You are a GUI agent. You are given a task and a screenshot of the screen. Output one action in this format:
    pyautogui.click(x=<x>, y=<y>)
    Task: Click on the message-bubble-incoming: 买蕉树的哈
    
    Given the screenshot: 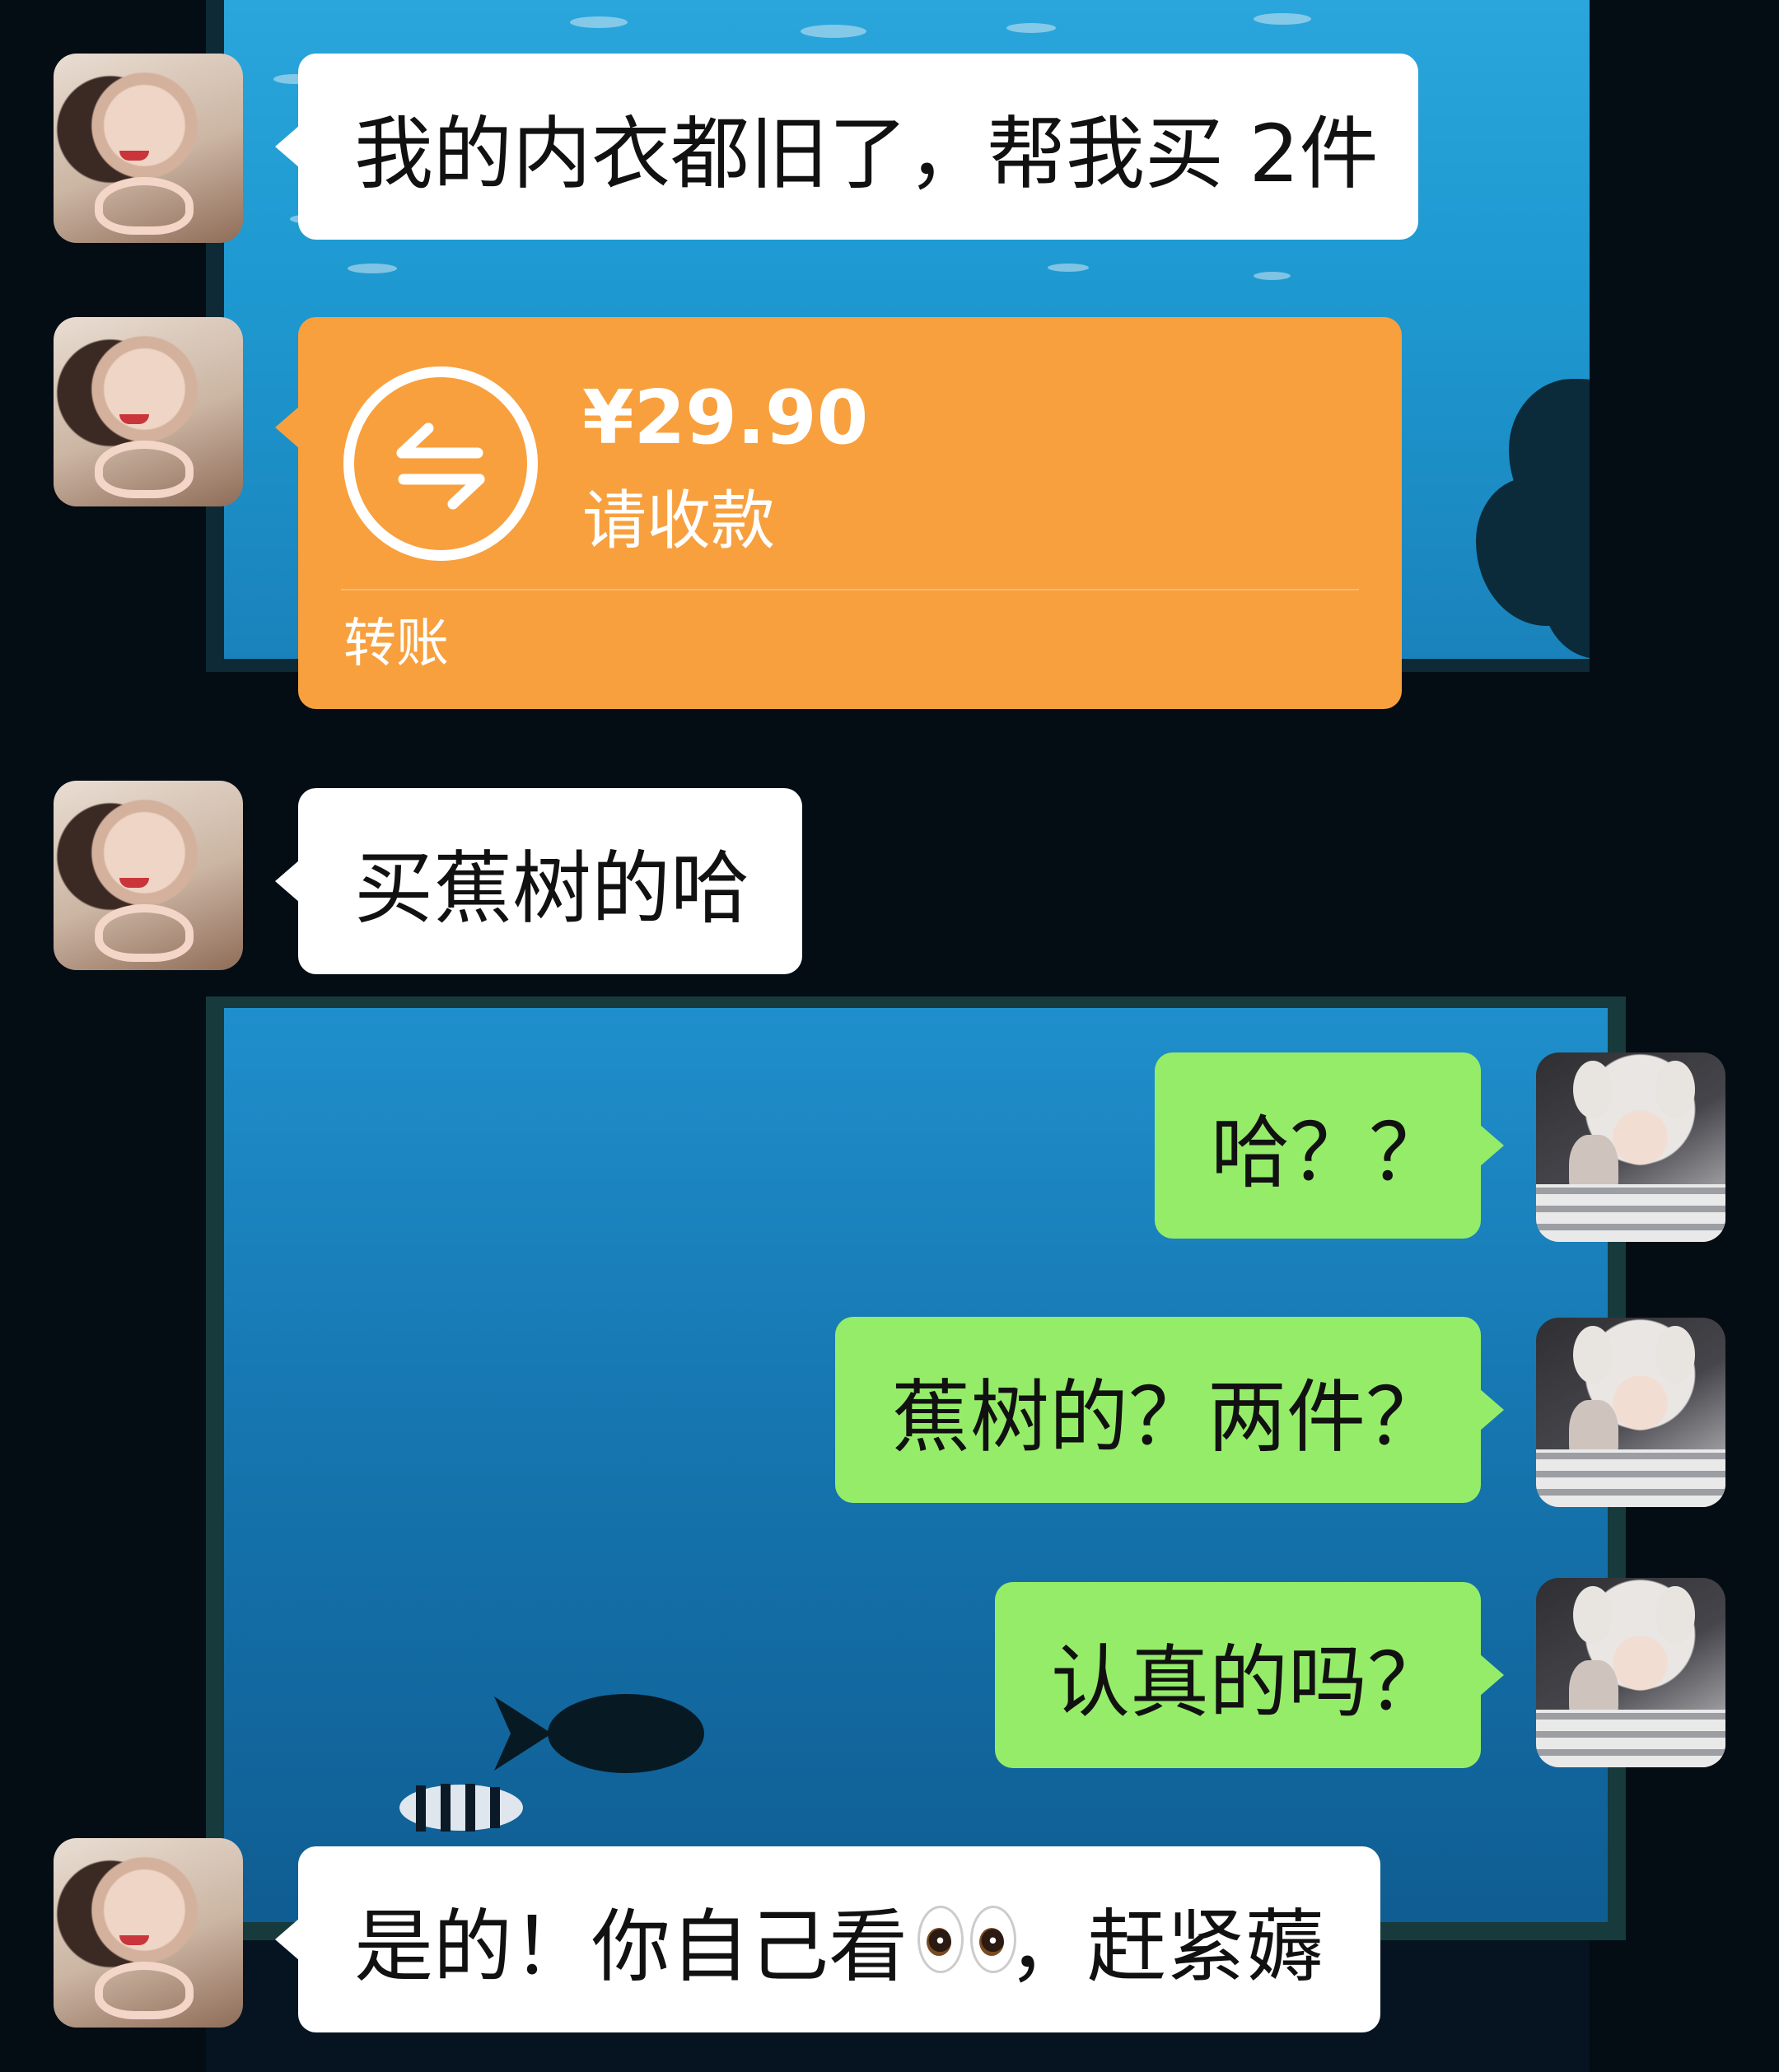 What is the action you would take?
    pyautogui.click(x=538, y=881)
    